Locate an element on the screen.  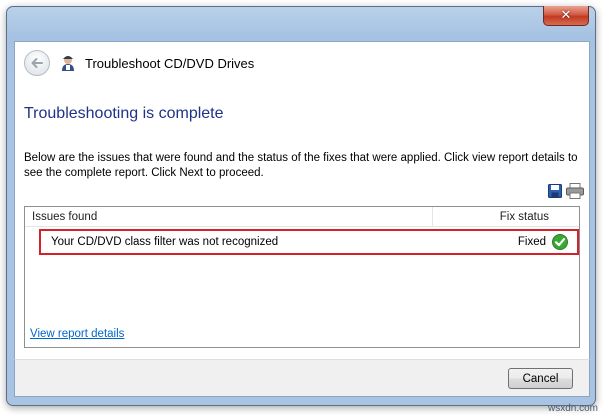
close-button: ✕ is located at coordinates (566, 16).